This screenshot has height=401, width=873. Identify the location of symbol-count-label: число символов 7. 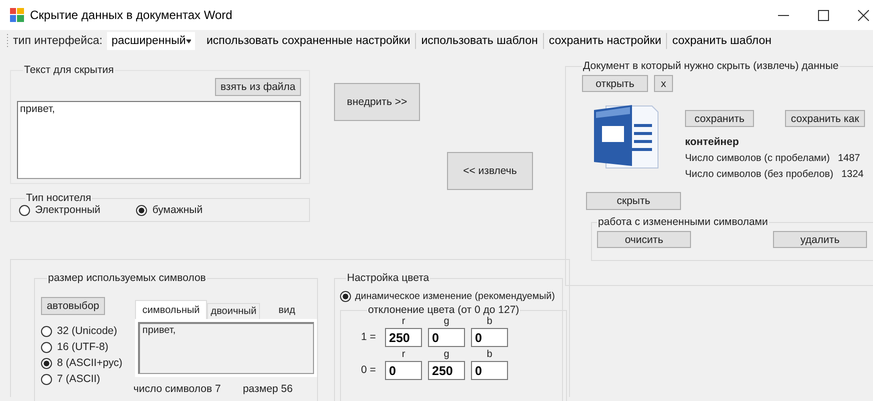
(177, 389).